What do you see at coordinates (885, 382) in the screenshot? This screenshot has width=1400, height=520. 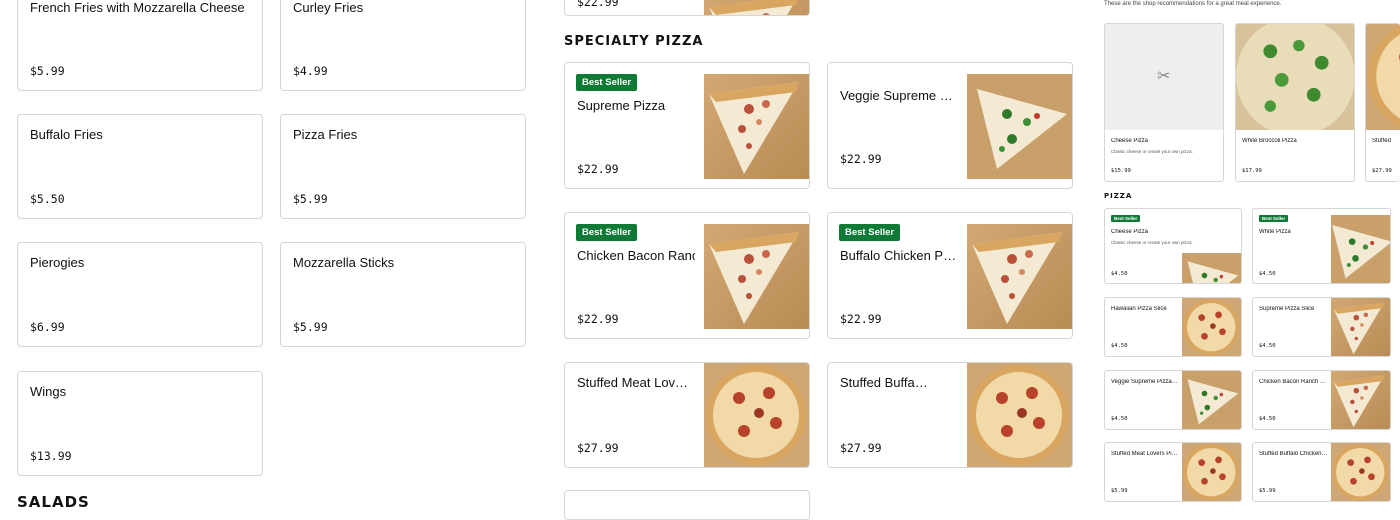 I see `item-name: Stuffed Buffalo Chicken Pizza` at bounding box center [885, 382].